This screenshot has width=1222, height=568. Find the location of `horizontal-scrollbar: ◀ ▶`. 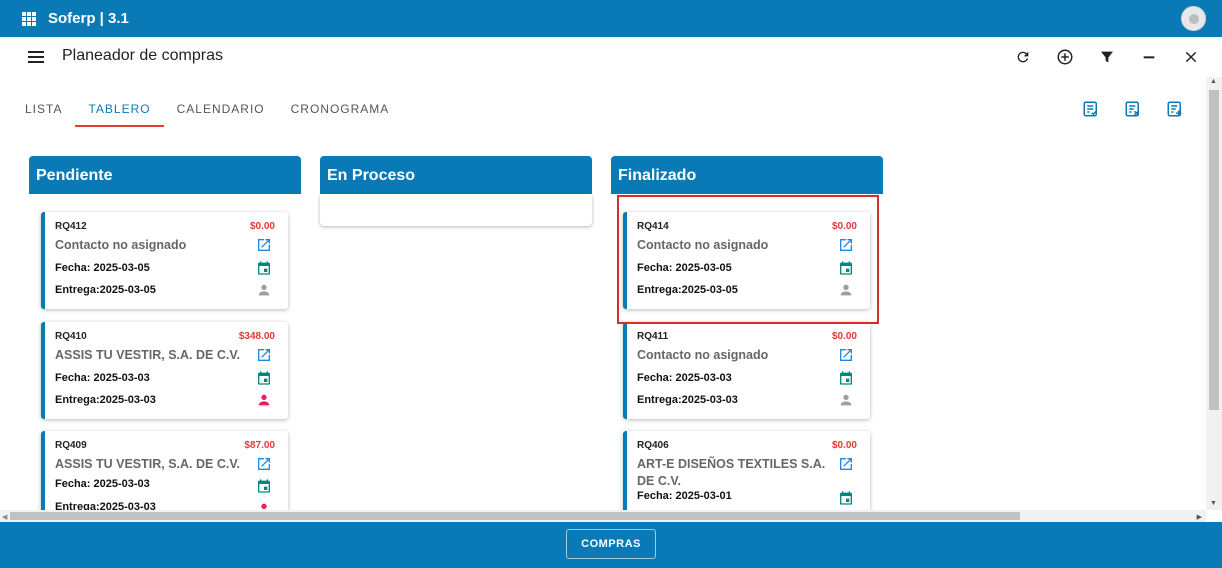

horizontal-scrollbar: ◀ ▶ is located at coordinates (603, 516).